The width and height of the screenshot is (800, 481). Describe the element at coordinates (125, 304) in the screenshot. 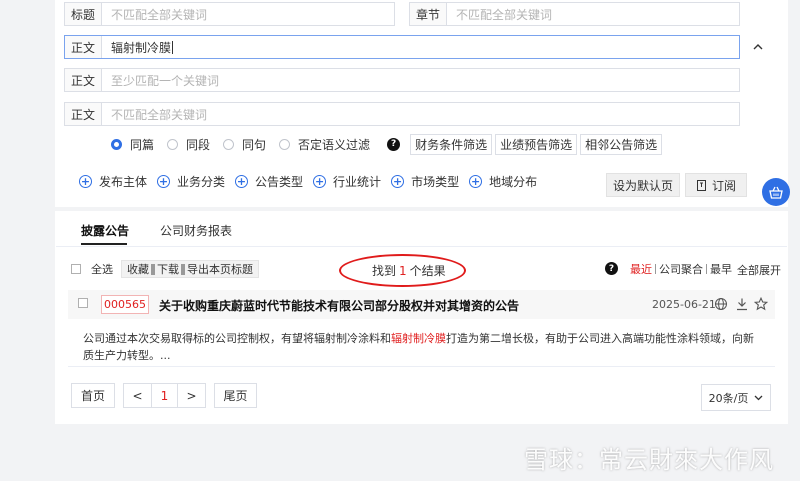

I see `stock-code-badge: 000565` at that location.